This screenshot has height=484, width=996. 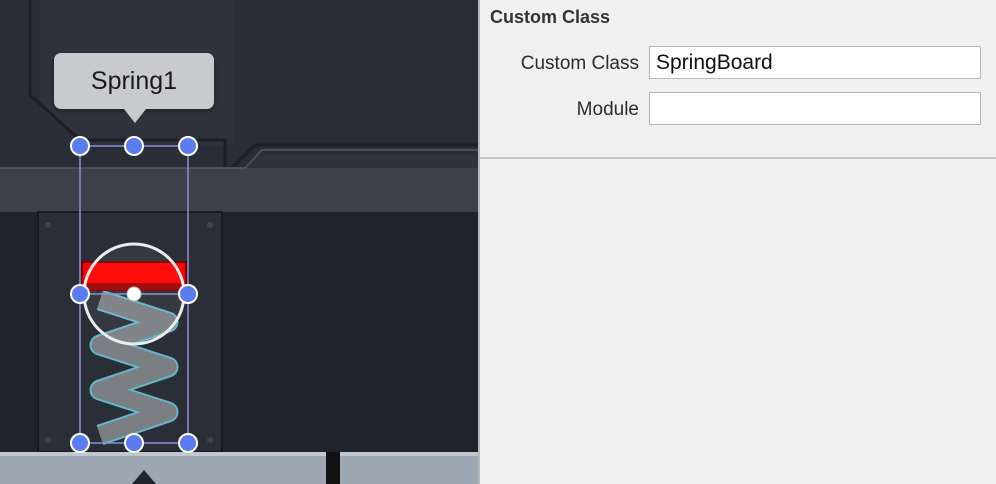 What do you see at coordinates (579, 63) in the screenshot?
I see `custom-class-label: Custom Class` at bounding box center [579, 63].